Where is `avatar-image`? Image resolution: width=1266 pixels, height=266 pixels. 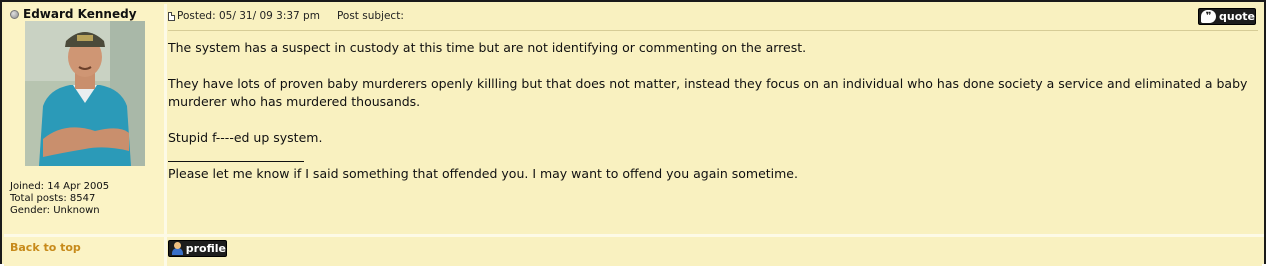 avatar-image is located at coordinates (85, 93).